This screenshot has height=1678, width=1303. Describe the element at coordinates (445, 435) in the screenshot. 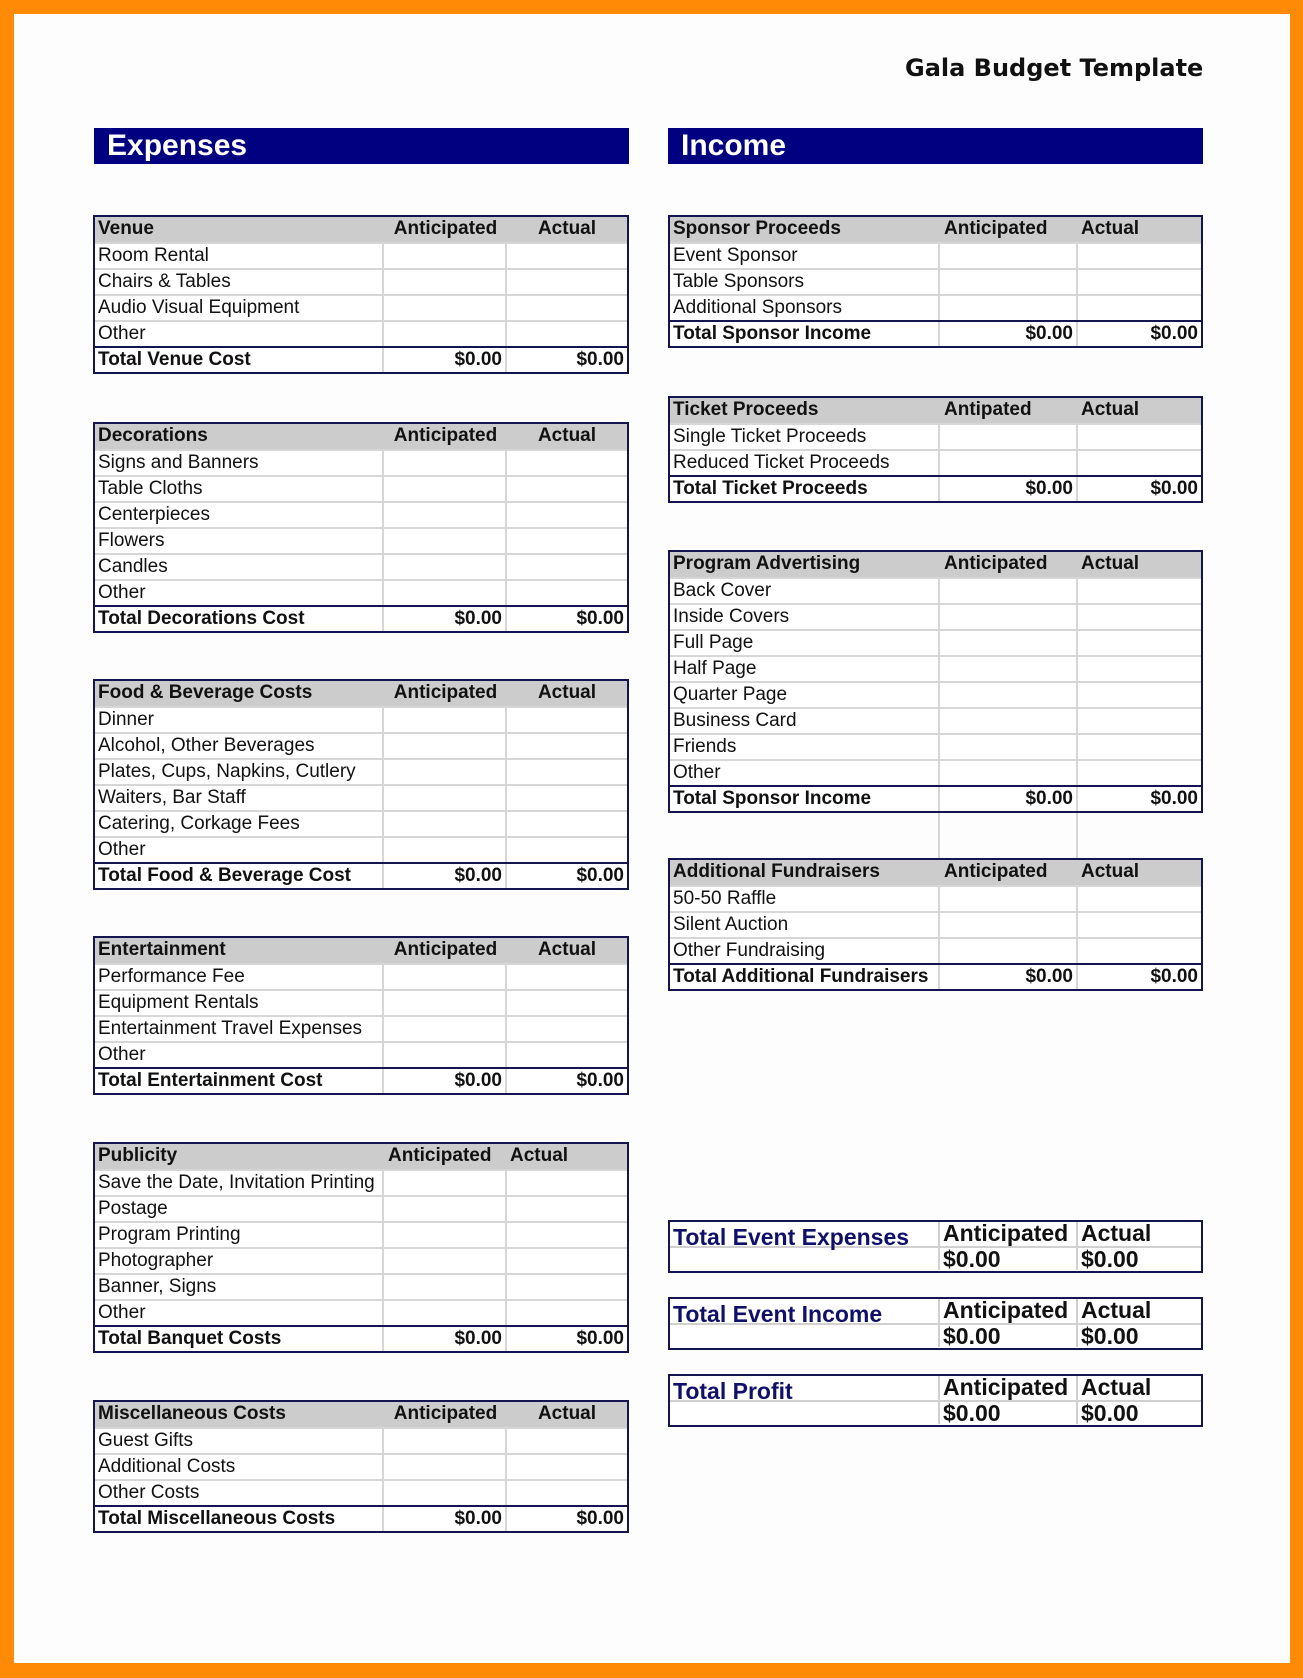

I see `column-header-anticipated: Anticipated` at that location.